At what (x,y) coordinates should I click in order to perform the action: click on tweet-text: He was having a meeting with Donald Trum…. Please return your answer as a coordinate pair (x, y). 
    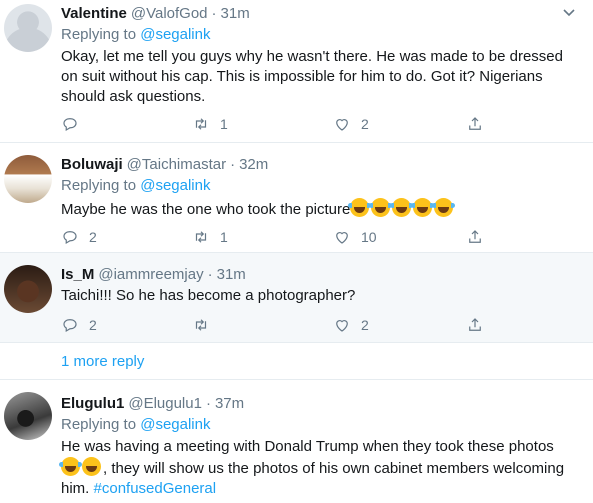
    Looking at the image, I should click on (320, 468).